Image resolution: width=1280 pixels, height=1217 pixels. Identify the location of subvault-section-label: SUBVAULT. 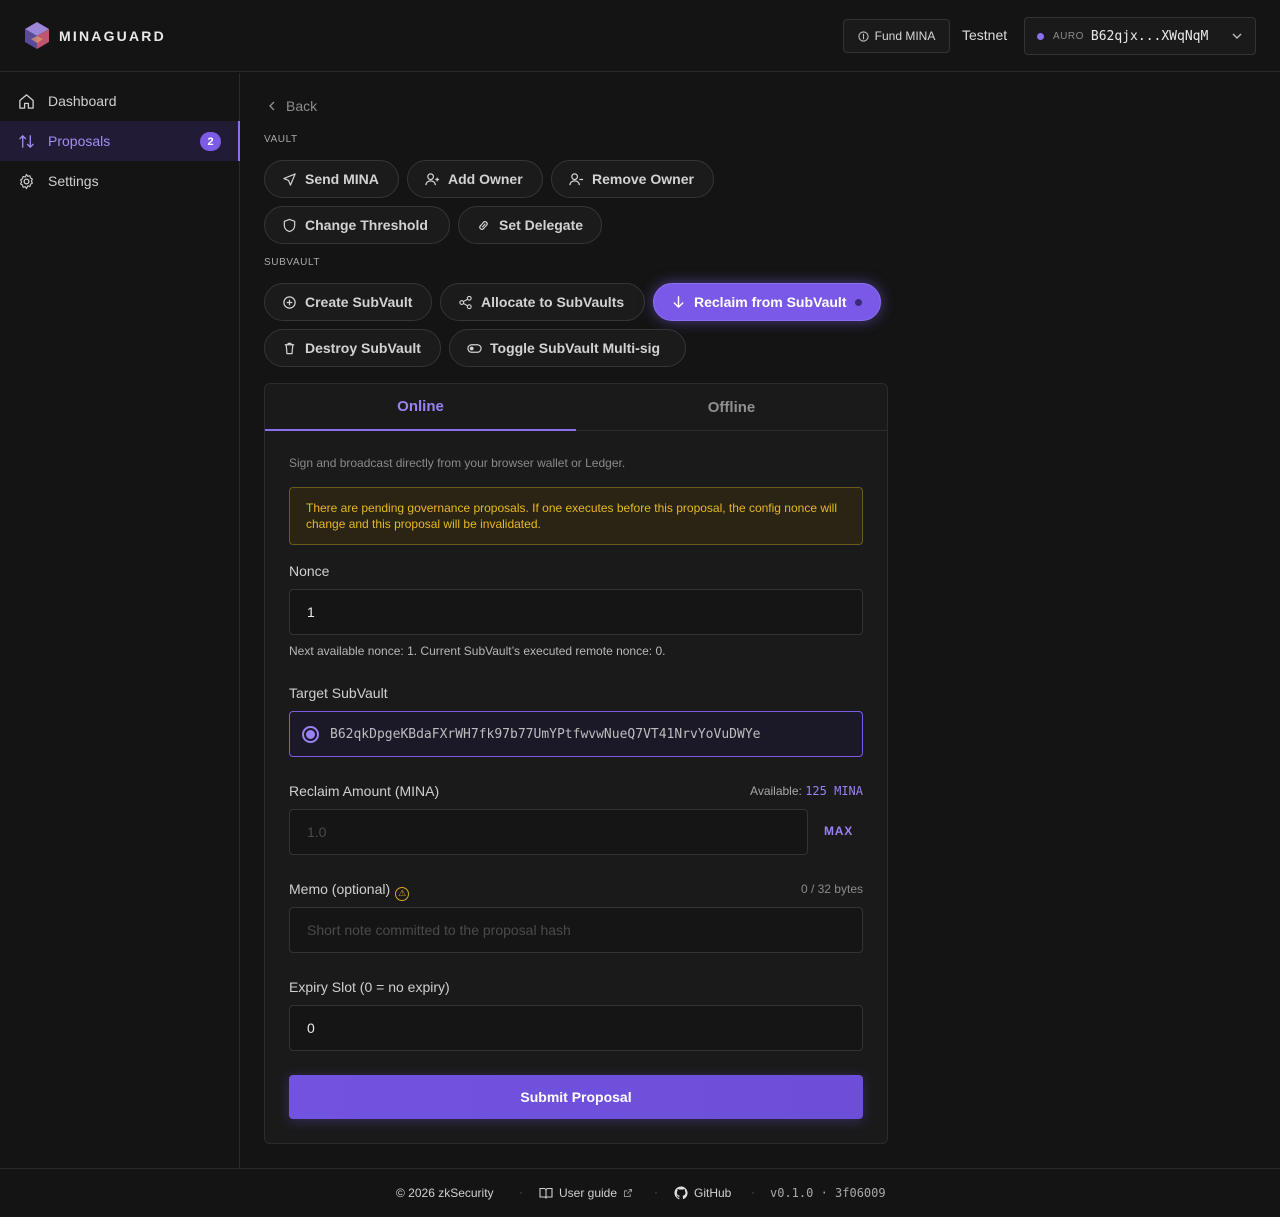
(292, 262).